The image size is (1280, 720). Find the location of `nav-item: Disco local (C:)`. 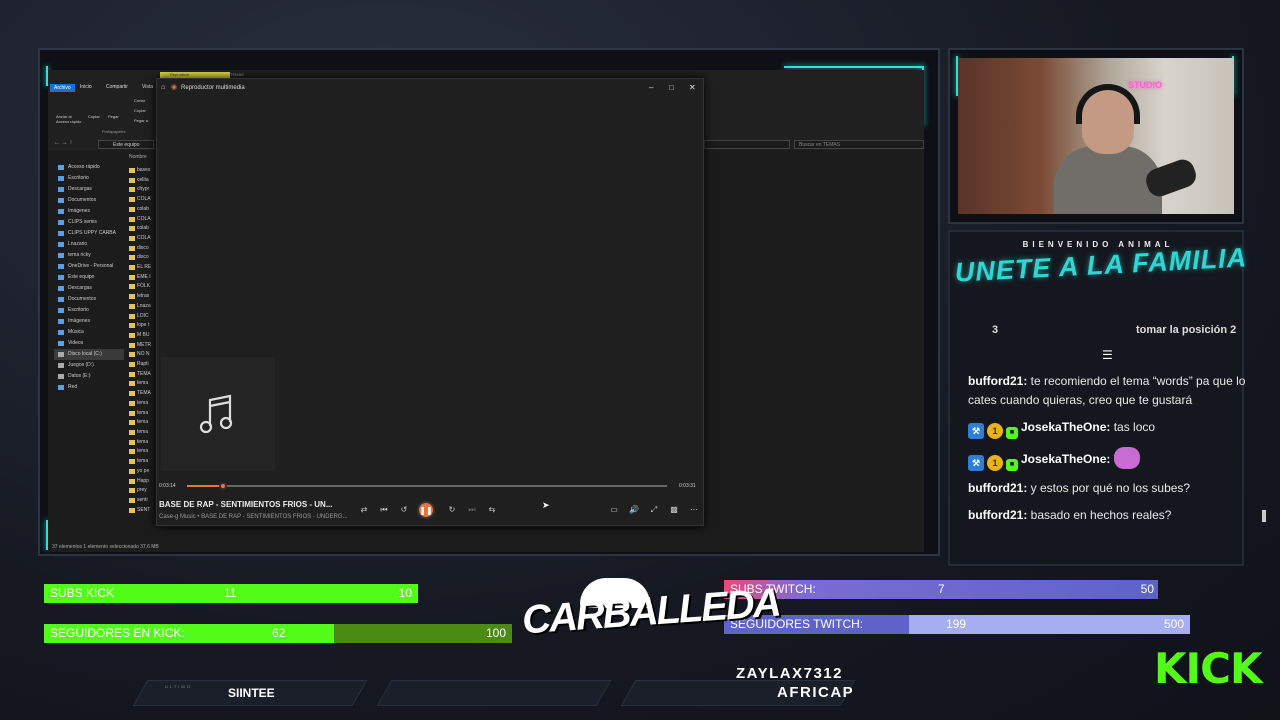

nav-item: Disco local (C:) is located at coordinates (89, 354).